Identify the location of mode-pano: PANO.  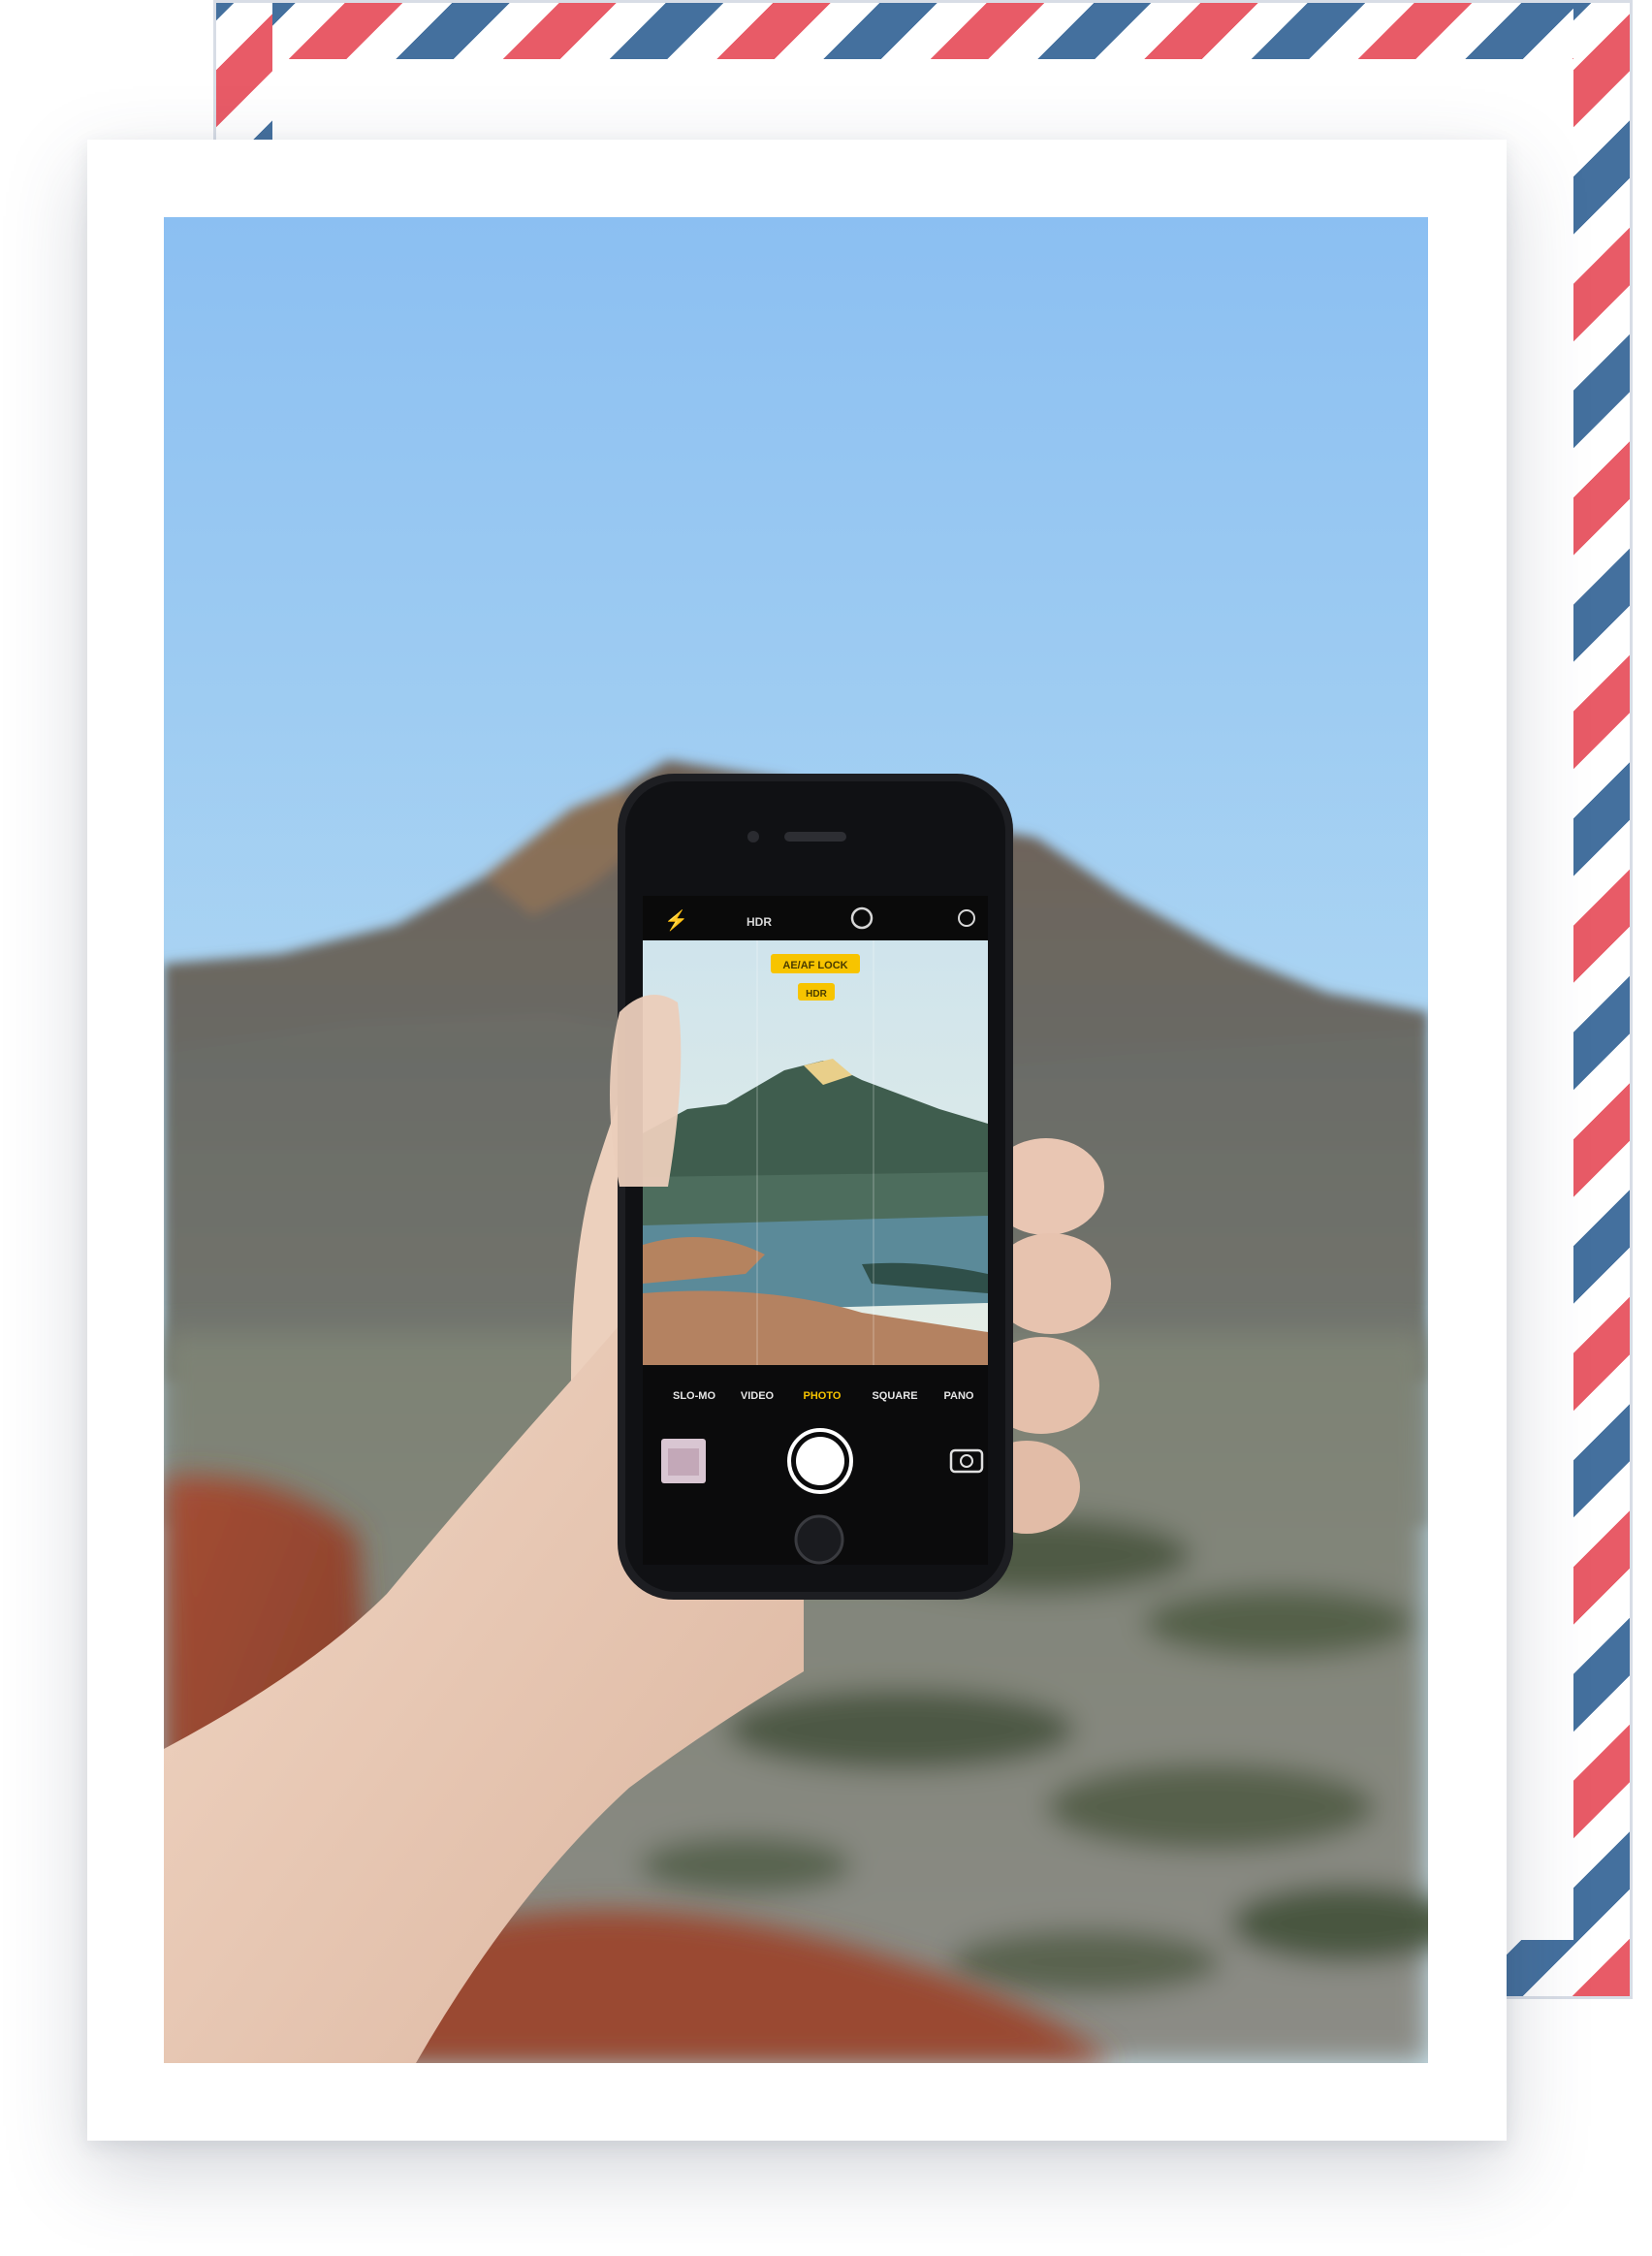
(959, 1396).